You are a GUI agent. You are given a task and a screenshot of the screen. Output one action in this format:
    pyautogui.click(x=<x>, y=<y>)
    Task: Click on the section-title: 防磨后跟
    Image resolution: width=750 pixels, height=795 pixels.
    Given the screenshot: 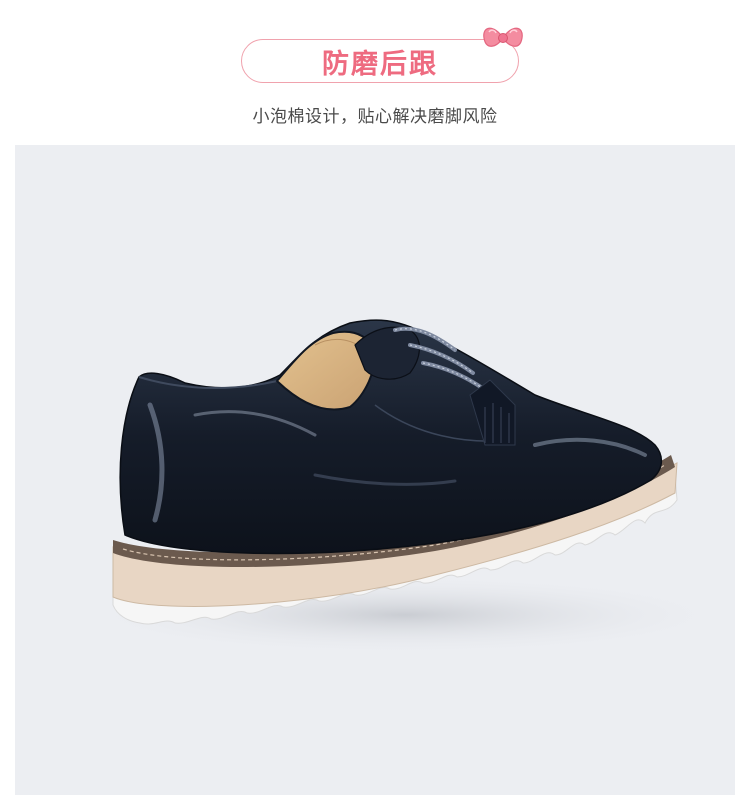 What is the action you would take?
    pyautogui.click(x=380, y=64)
    